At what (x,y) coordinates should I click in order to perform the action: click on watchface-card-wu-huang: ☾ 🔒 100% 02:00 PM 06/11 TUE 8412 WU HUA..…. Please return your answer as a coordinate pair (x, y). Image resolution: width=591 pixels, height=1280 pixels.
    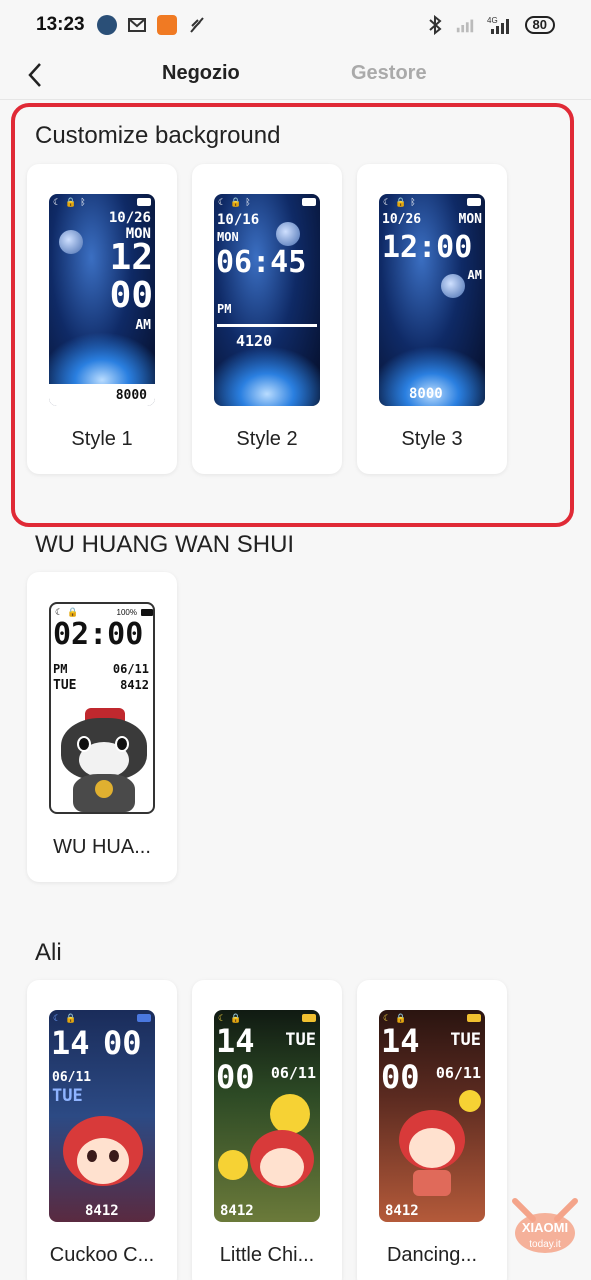
    Looking at the image, I should click on (102, 727).